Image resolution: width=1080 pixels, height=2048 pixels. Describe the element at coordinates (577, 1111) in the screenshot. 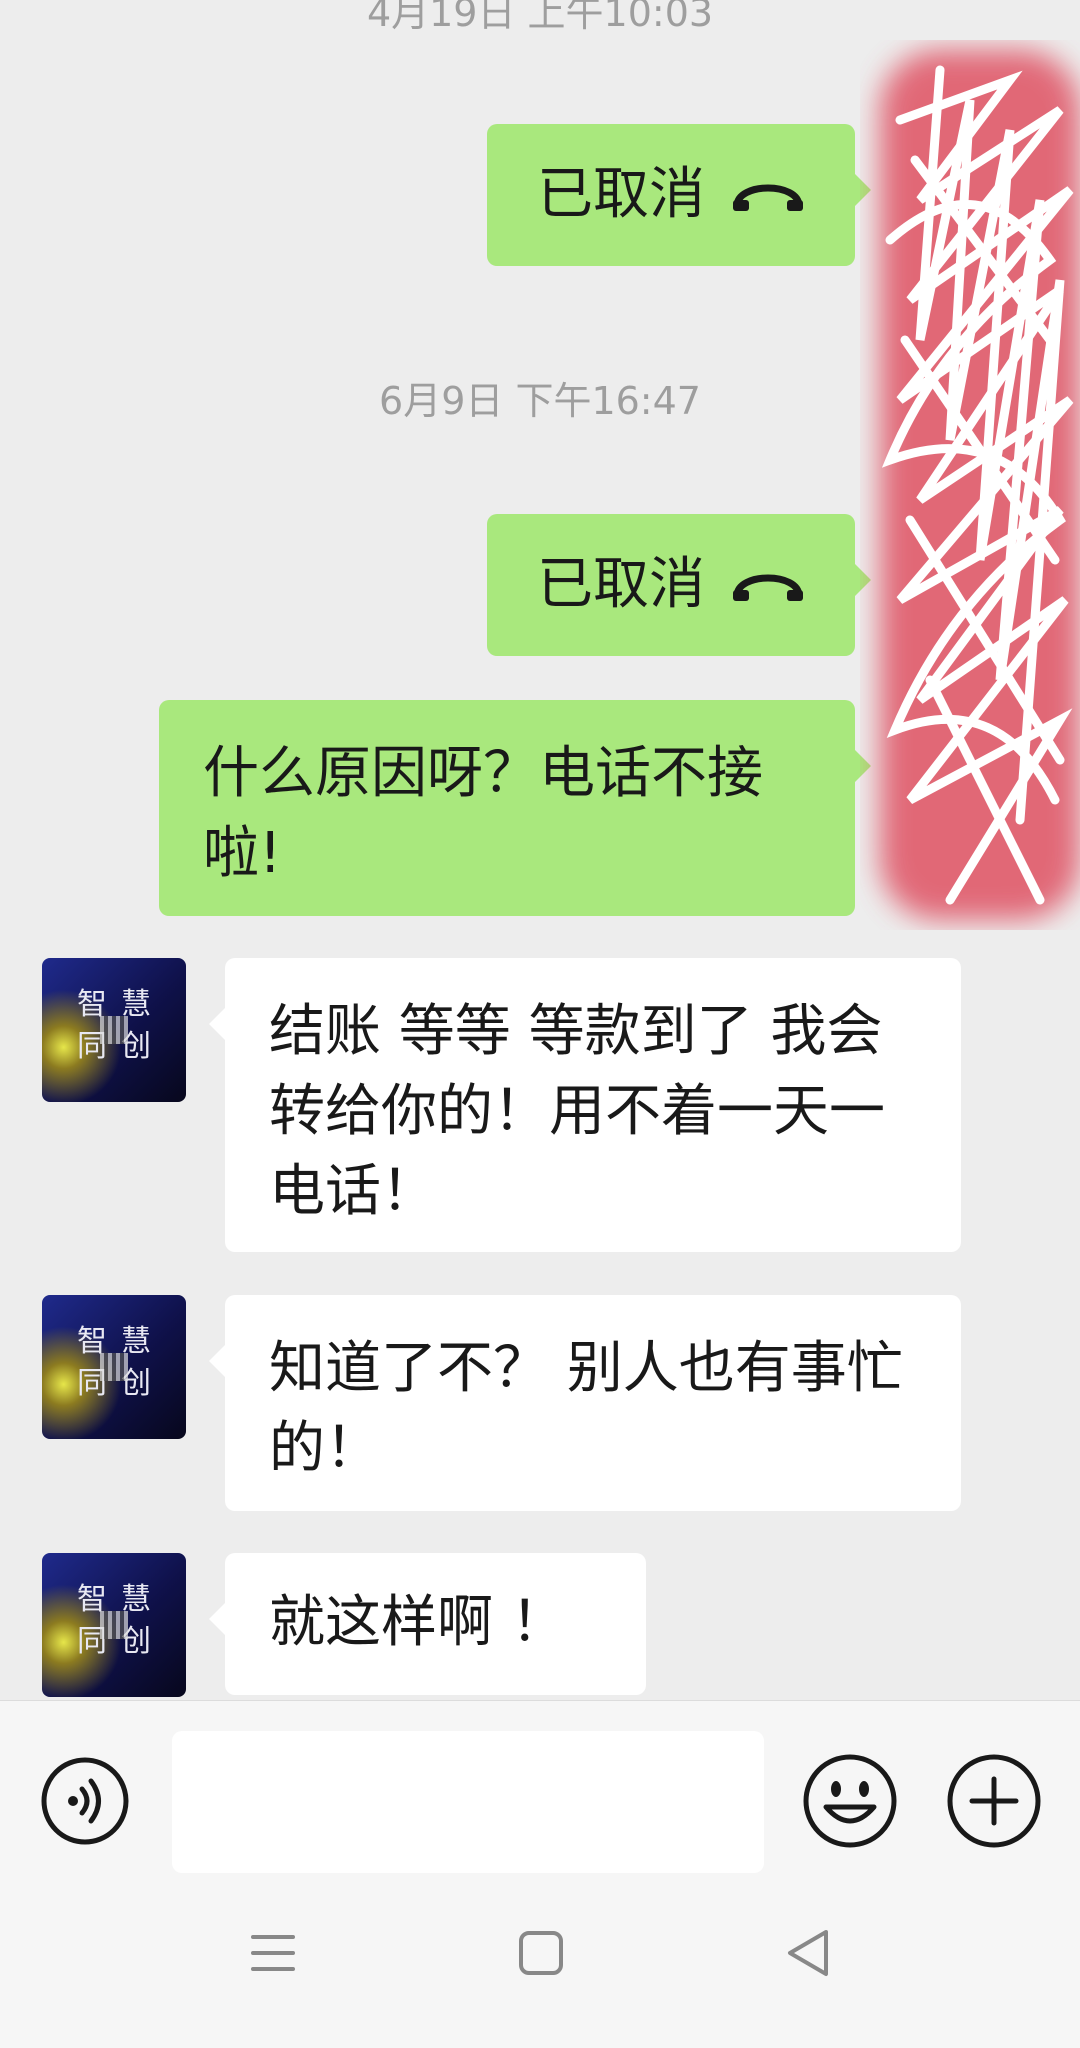

I see `message-text: 结账 等等 等款到了 我会转给你的！用不着一天一电话！` at that location.